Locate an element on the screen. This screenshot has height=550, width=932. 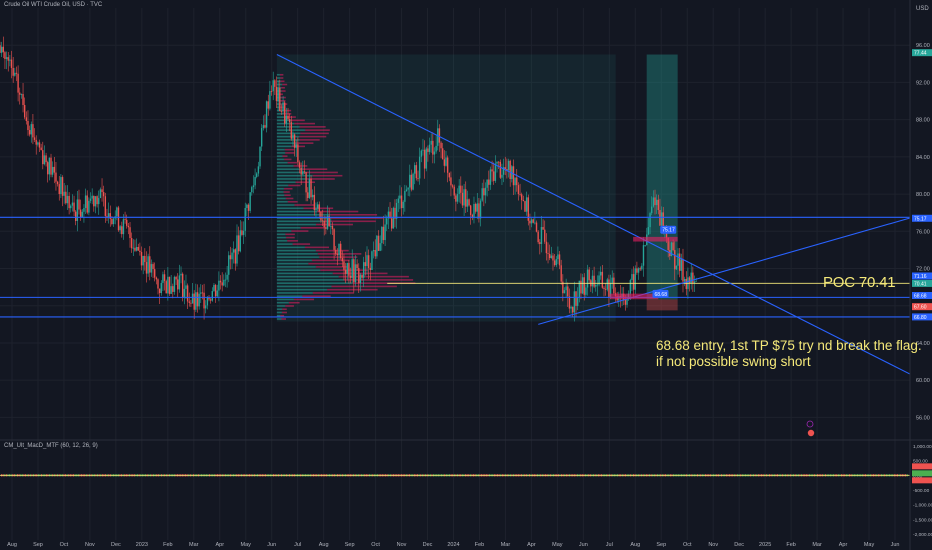
target-callout-text: 75.17 is located at coordinates (668, 231).